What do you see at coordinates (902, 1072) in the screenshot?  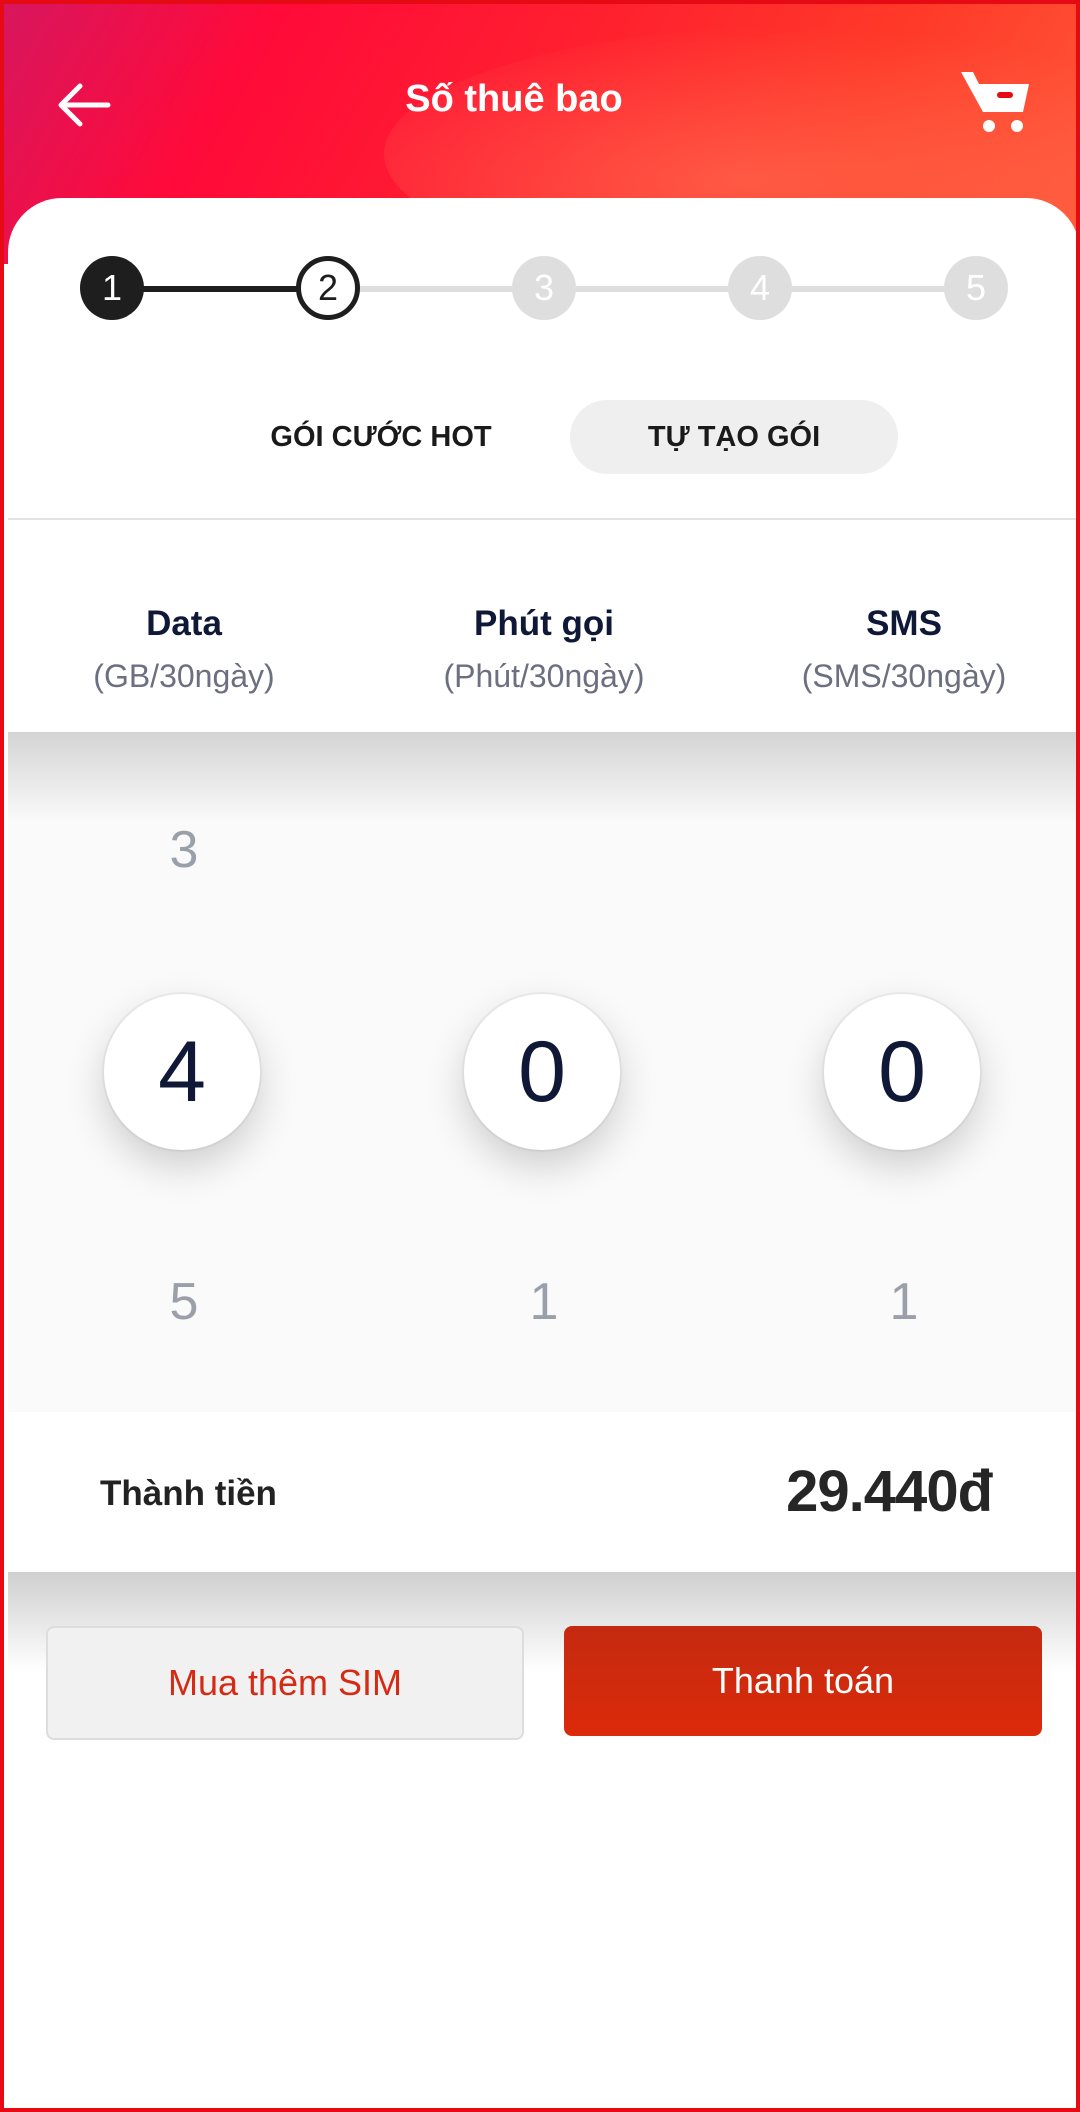 I see `sms-value-wheel: 0` at bounding box center [902, 1072].